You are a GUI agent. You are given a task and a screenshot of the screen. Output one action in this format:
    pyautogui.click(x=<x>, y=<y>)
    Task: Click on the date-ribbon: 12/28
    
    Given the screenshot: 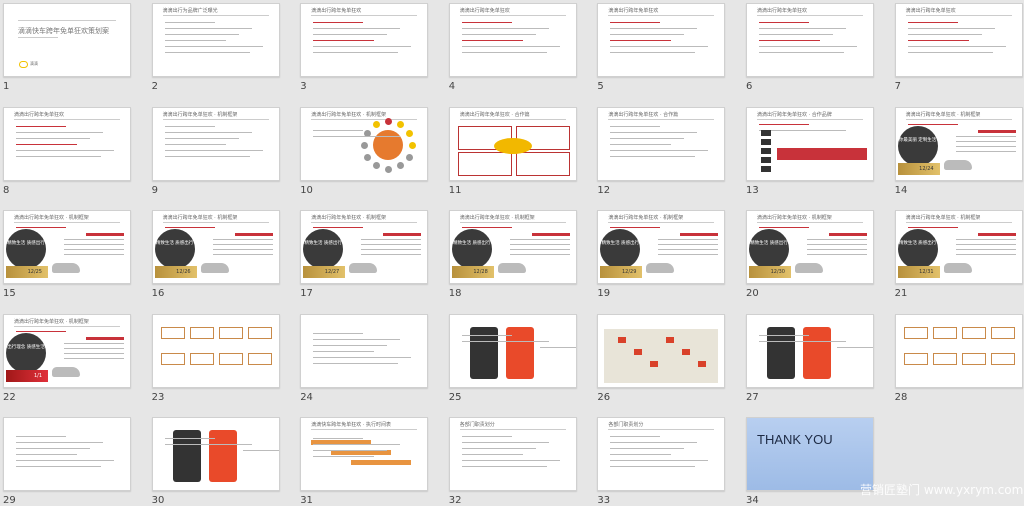 What is the action you would take?
    pyautogui.click(x=472, y=272)
    